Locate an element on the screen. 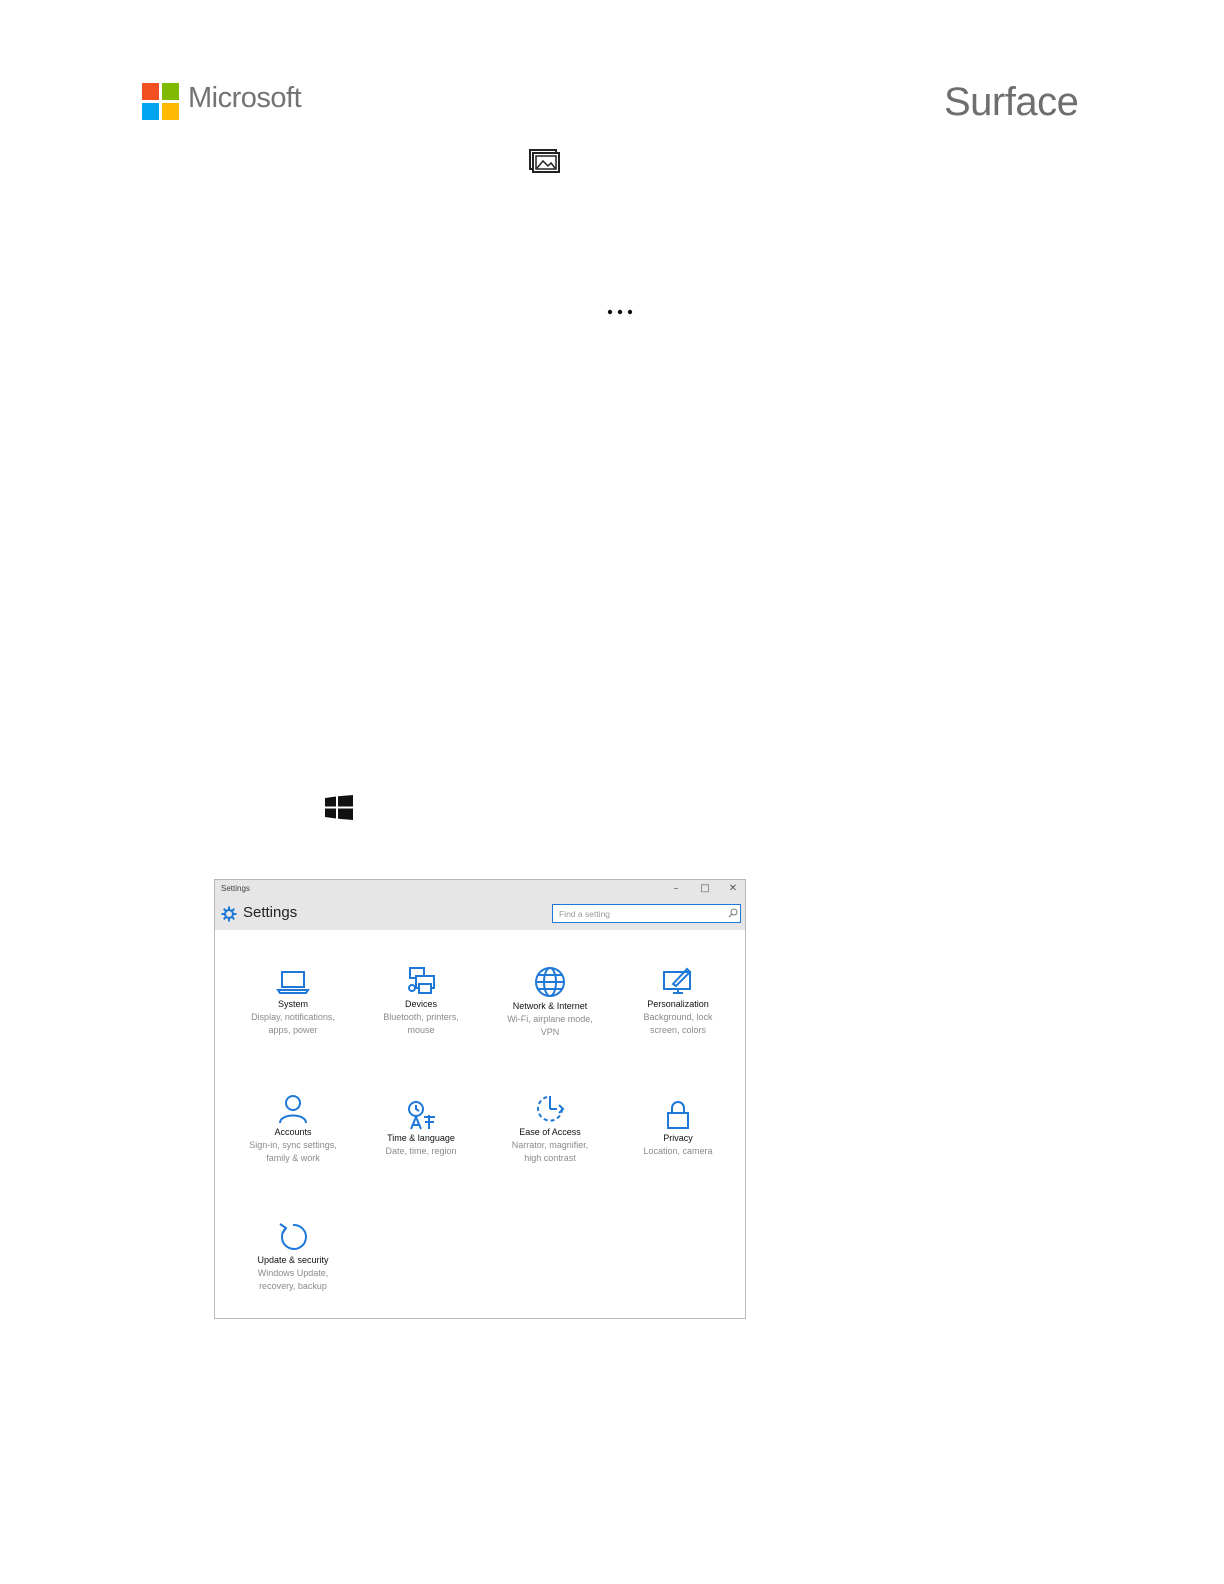  tile-desc-line1: Background, lock is located at coordinates (678, 1017).